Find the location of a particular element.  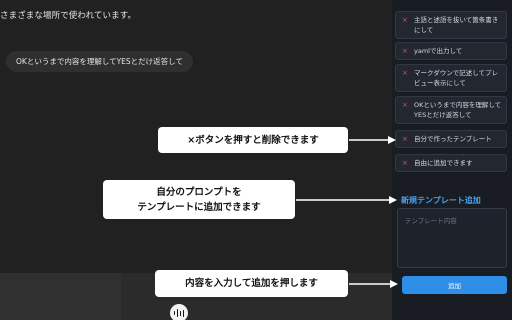

template-item-label: OKというまで内容を理解してYESとだけ返答して is located at coordinates (458, 110).